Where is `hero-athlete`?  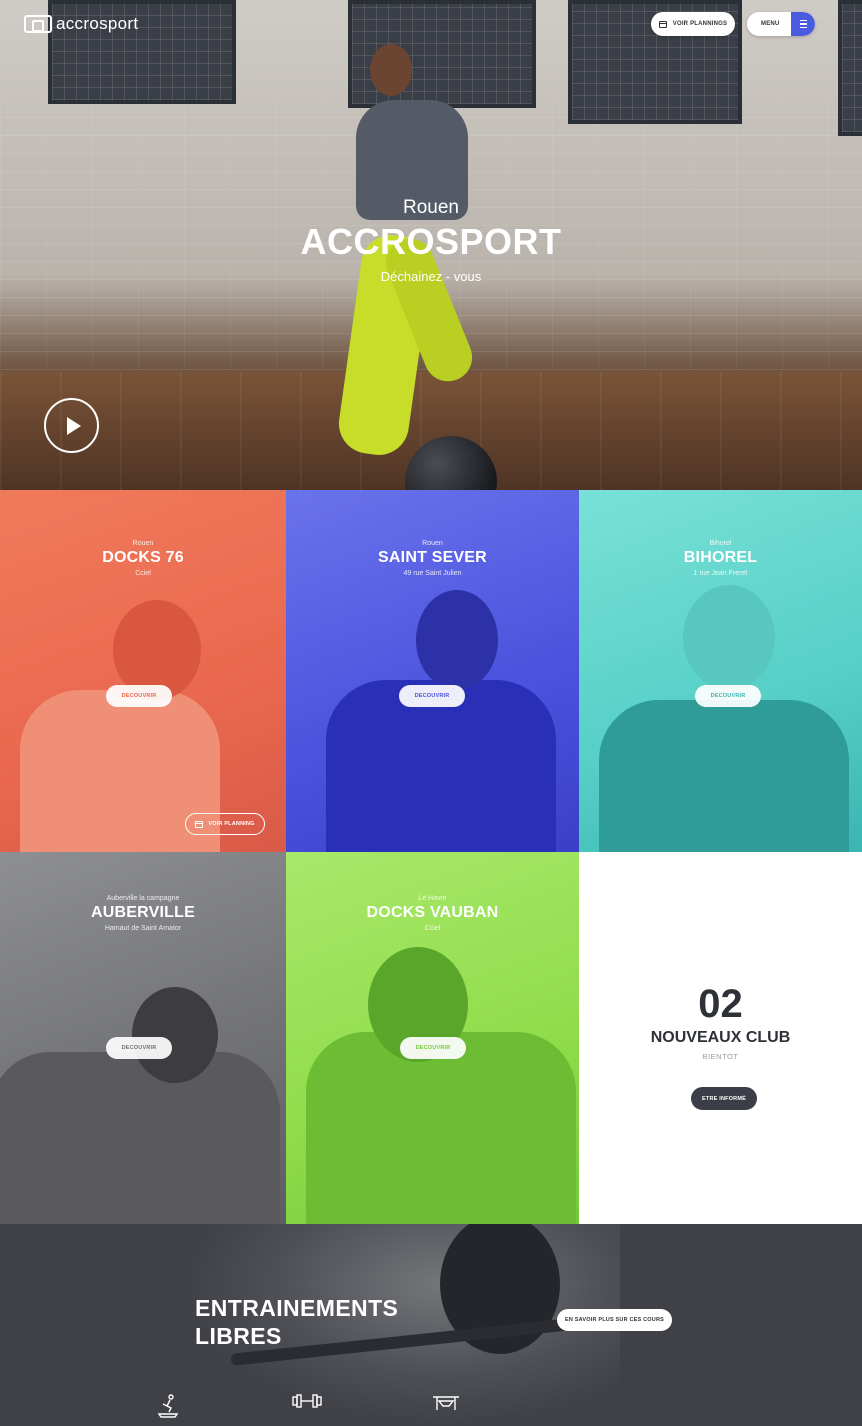 hero-athlete is located at coordinates (391, 70).